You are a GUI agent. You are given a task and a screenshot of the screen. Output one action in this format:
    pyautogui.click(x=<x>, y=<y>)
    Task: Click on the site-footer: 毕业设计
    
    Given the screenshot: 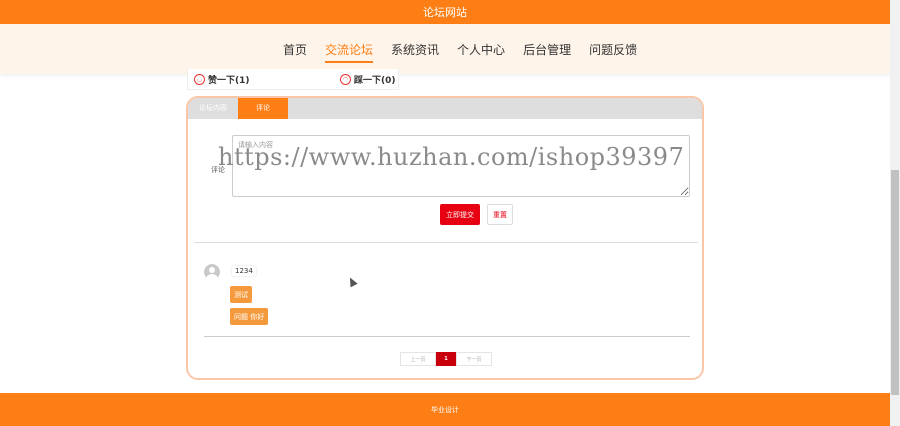 What is the action you would take?
    pyautogui.click(x=445, y=409)
    